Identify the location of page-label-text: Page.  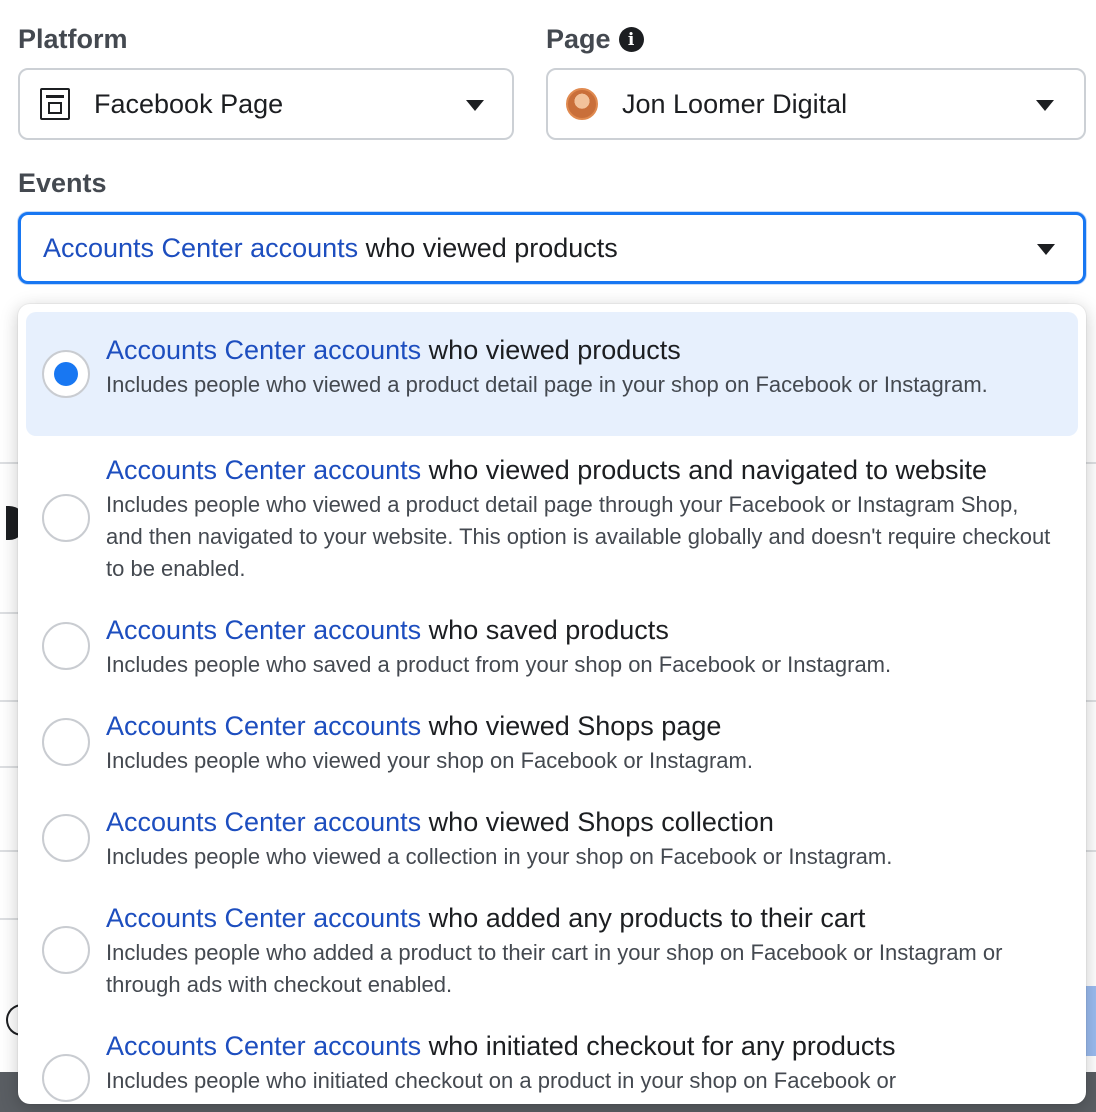
(578, 39).